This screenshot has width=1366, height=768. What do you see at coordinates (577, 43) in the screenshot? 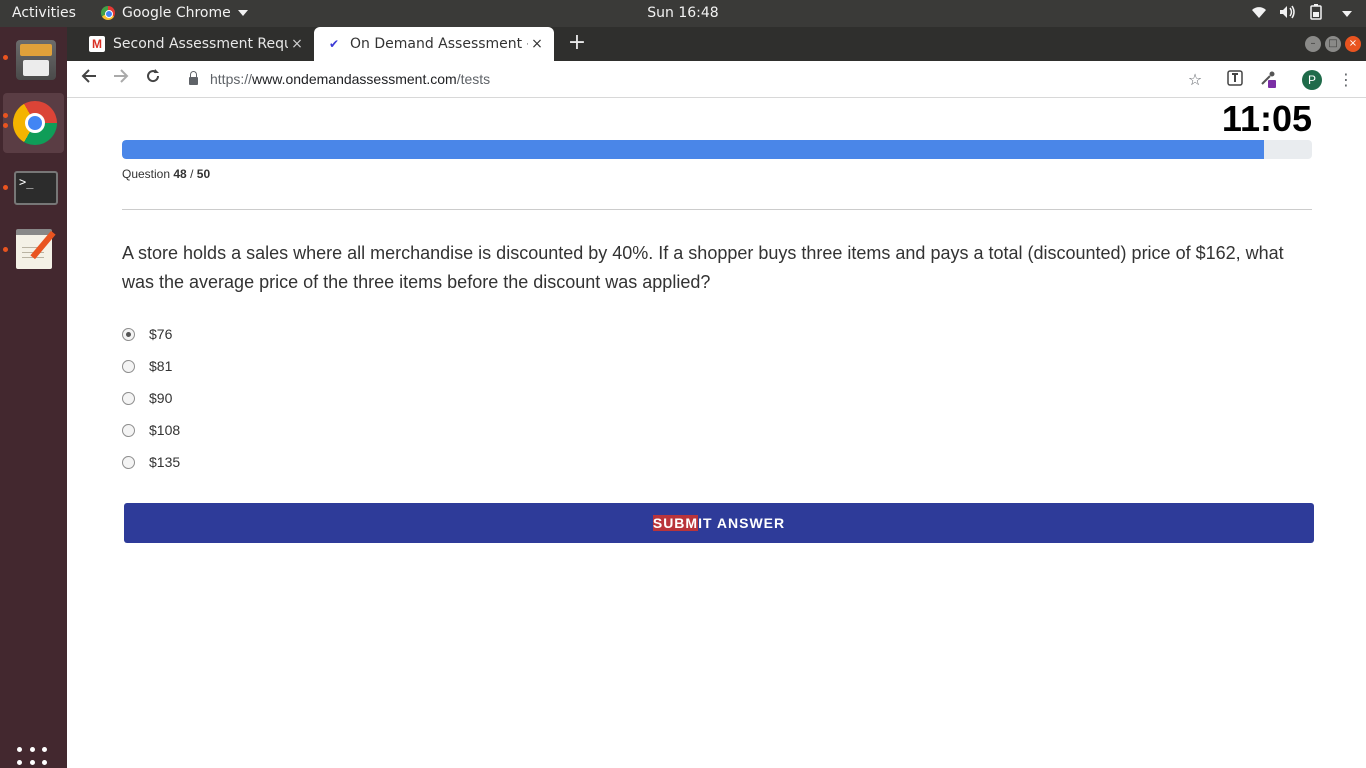
I see `new-tab-button: +` at bounding box center [577, 43].